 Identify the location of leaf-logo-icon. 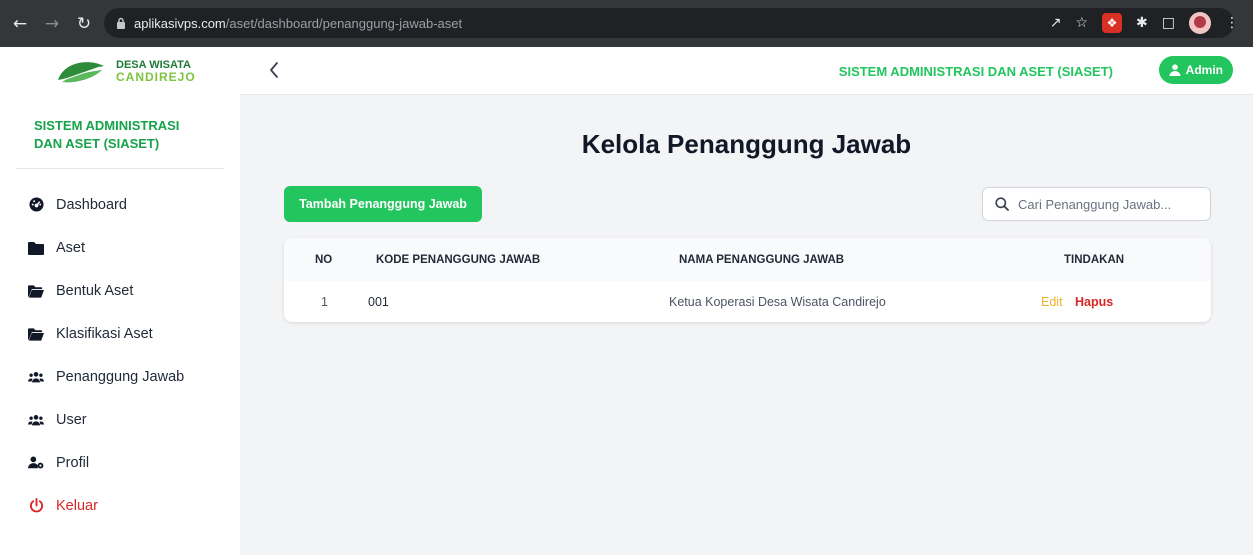
(81, 72).